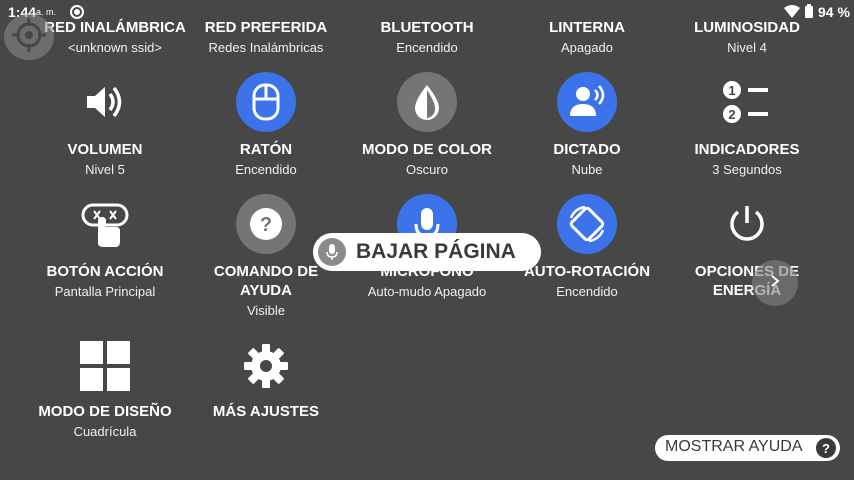  Describe the element at coordinates (266, 411) in the screenshot. I see `tile-label: MÁS AJUSTES` at that location.